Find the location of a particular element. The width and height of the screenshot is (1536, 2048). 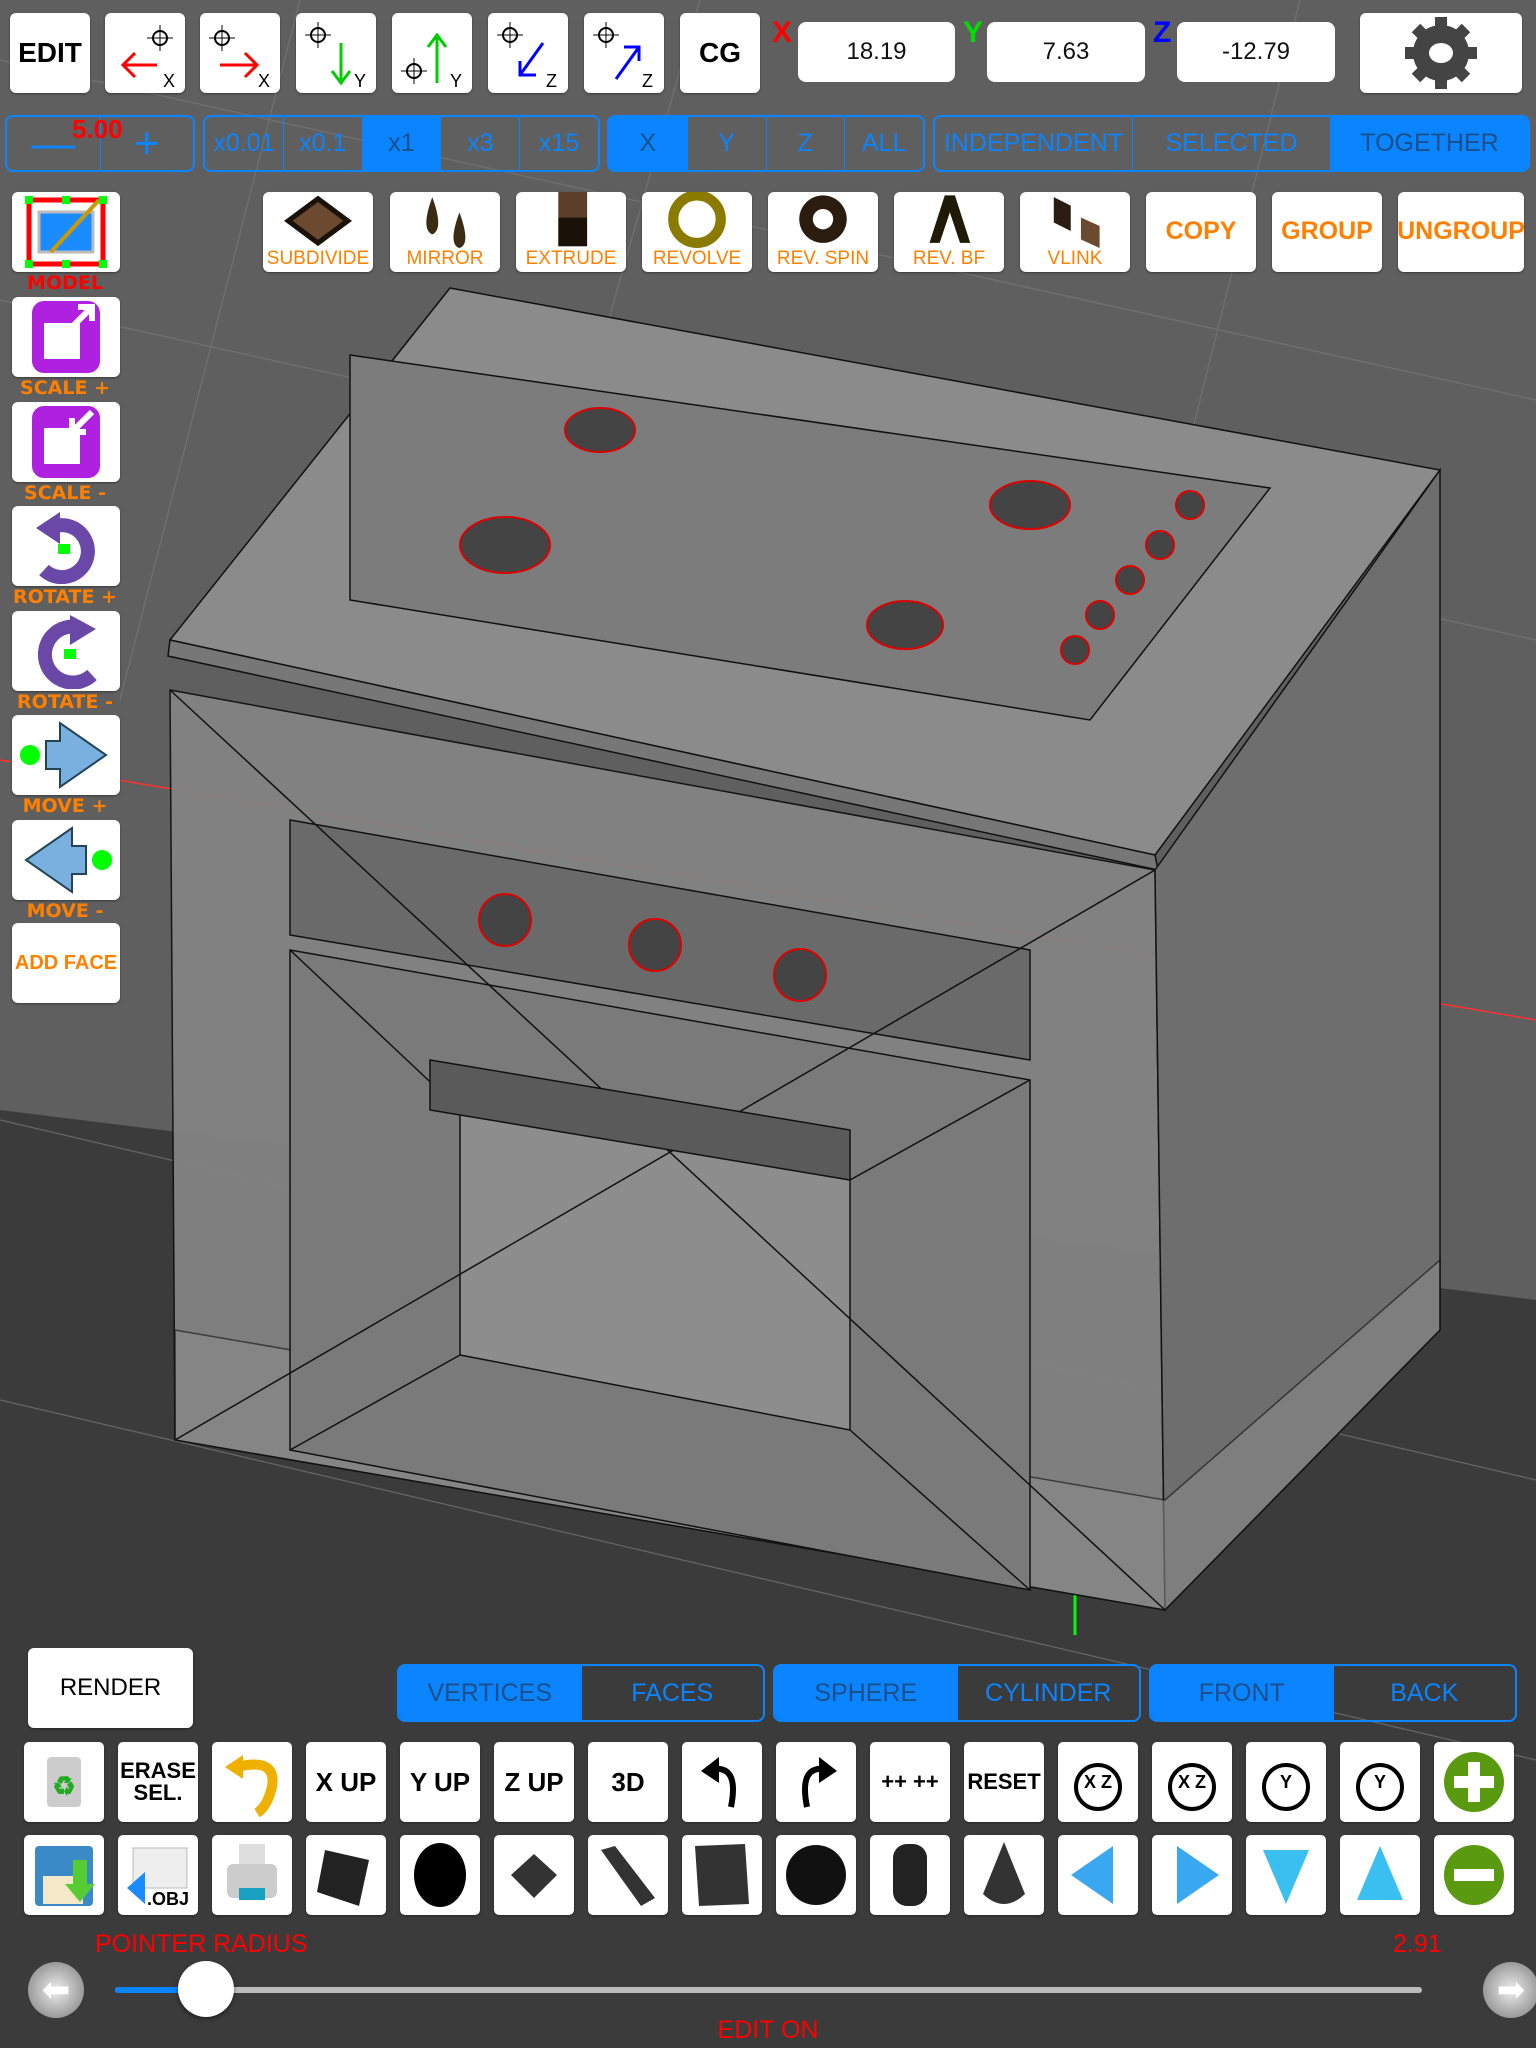

multiplier-selector: x0.01 x0.1 x1 x3 x15 is located at coordinates (401, 143).